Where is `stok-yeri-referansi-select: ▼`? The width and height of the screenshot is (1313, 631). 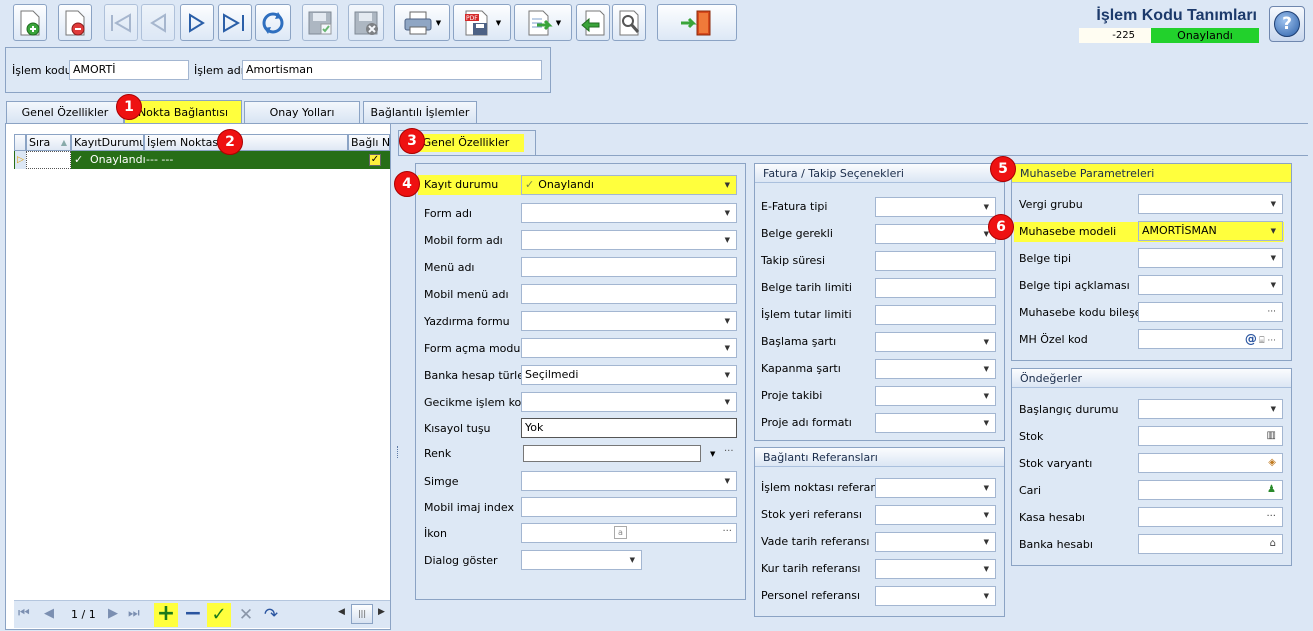
stok-yeri-referansi-select: ▼ is located at coordinates (935, 515).